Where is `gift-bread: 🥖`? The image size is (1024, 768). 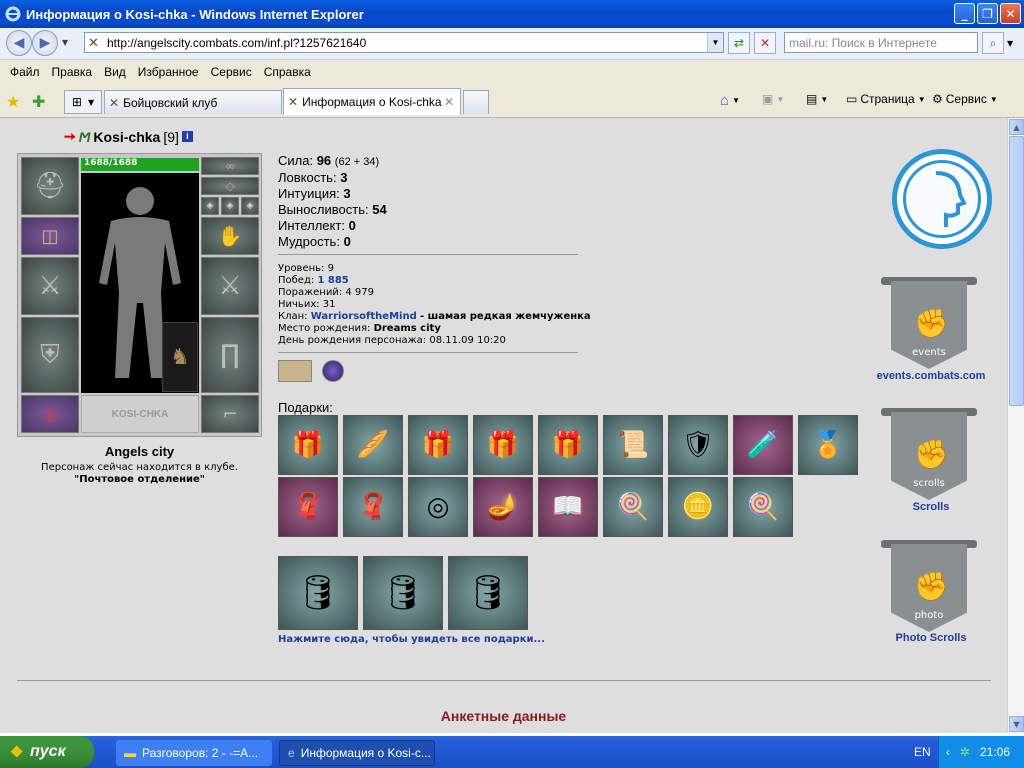 gift-bread: 🥖 is located at coordinates (373, 445).